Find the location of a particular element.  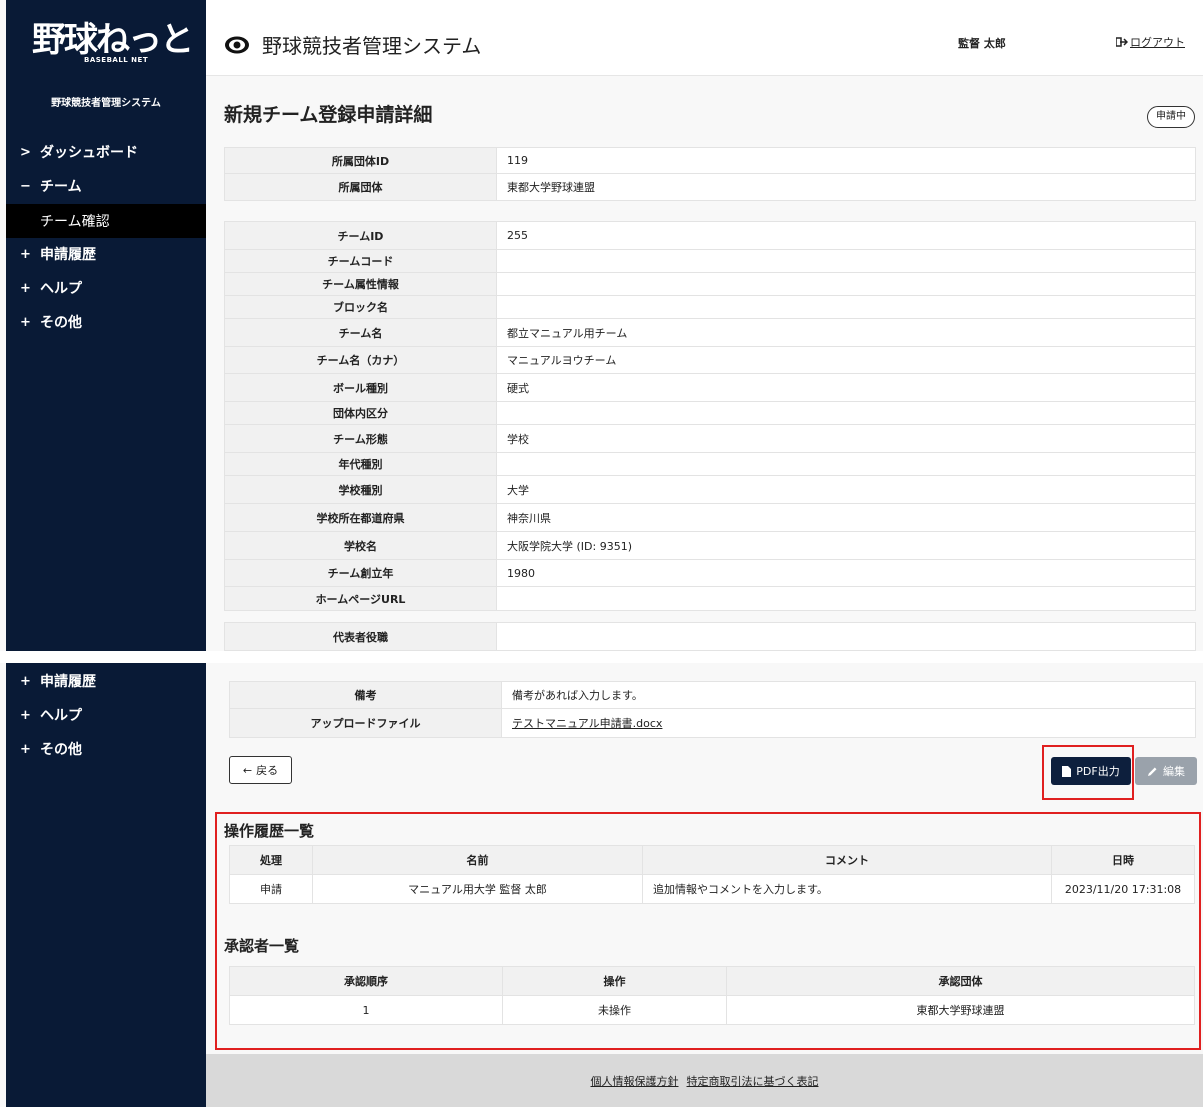

table-row: チーム創立年 1980 is located at coordinates (710, 573).